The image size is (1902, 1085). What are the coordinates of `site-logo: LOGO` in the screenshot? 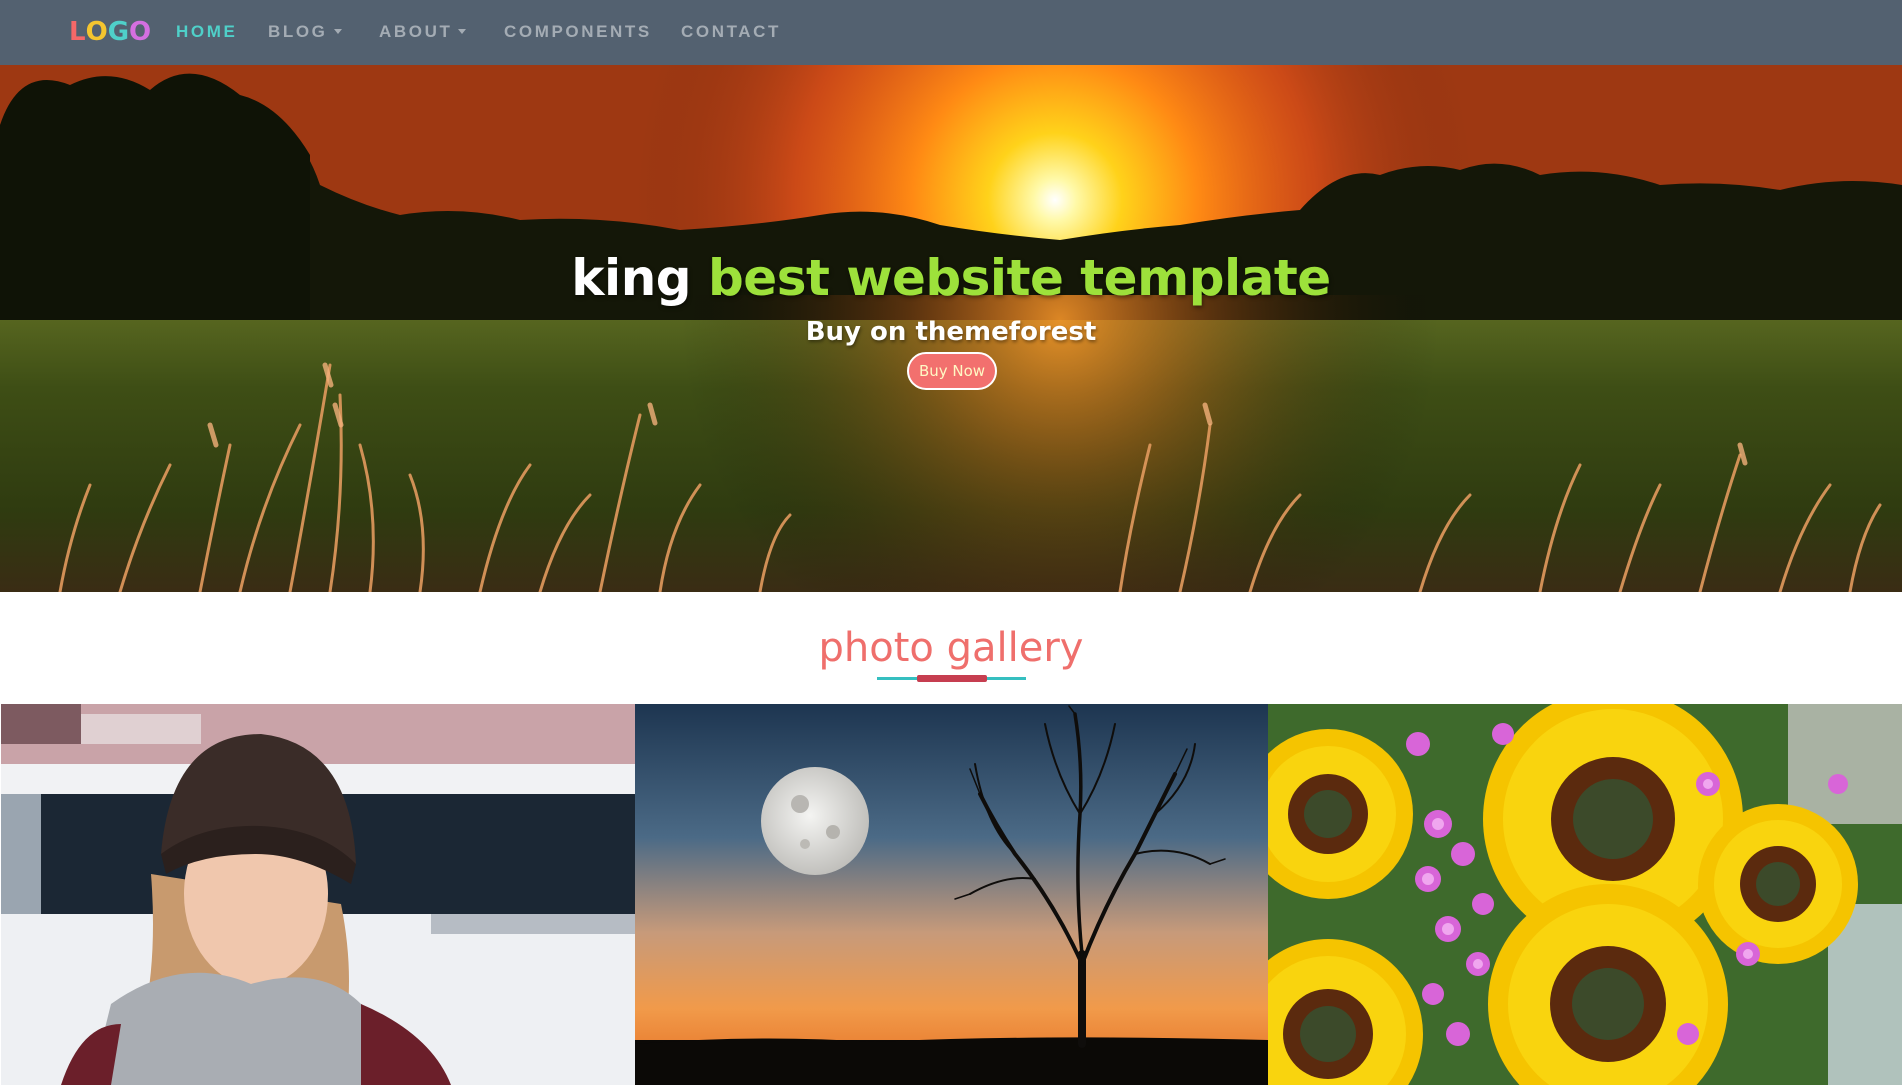 It's located at (110, 32).